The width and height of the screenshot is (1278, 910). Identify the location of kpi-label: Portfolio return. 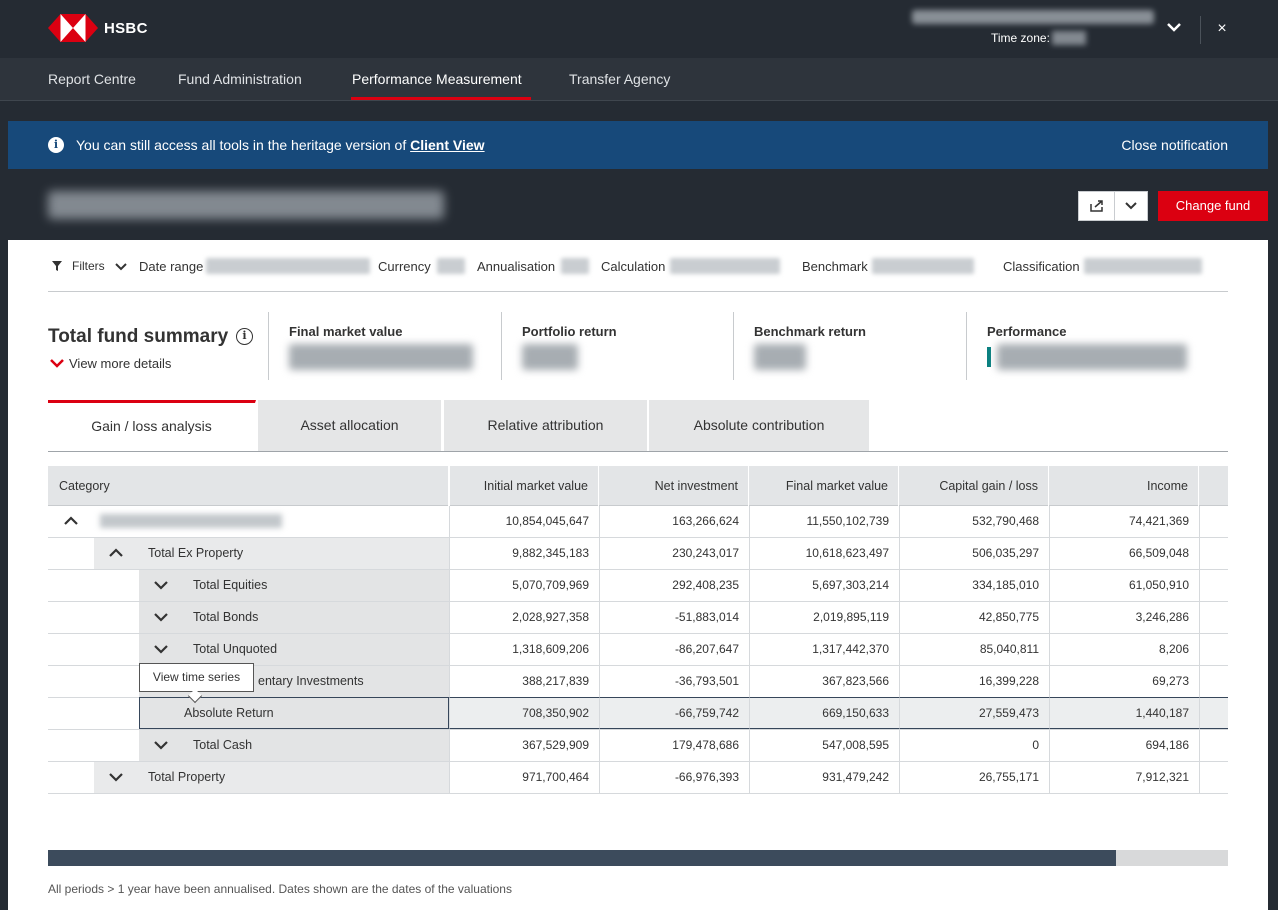
(569, 331).